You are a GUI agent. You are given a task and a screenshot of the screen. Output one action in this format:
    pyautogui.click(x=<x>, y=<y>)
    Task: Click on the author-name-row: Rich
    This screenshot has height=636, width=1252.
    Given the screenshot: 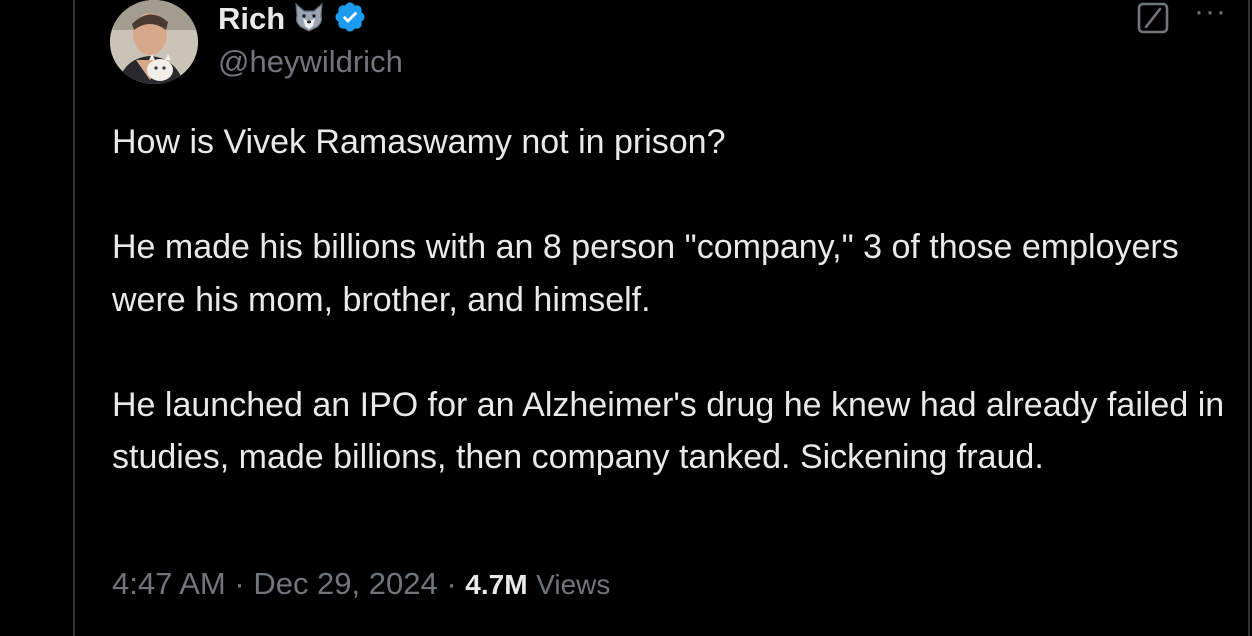 What is the action you would take?
    pyautogui.click(x=292, y=19)
    